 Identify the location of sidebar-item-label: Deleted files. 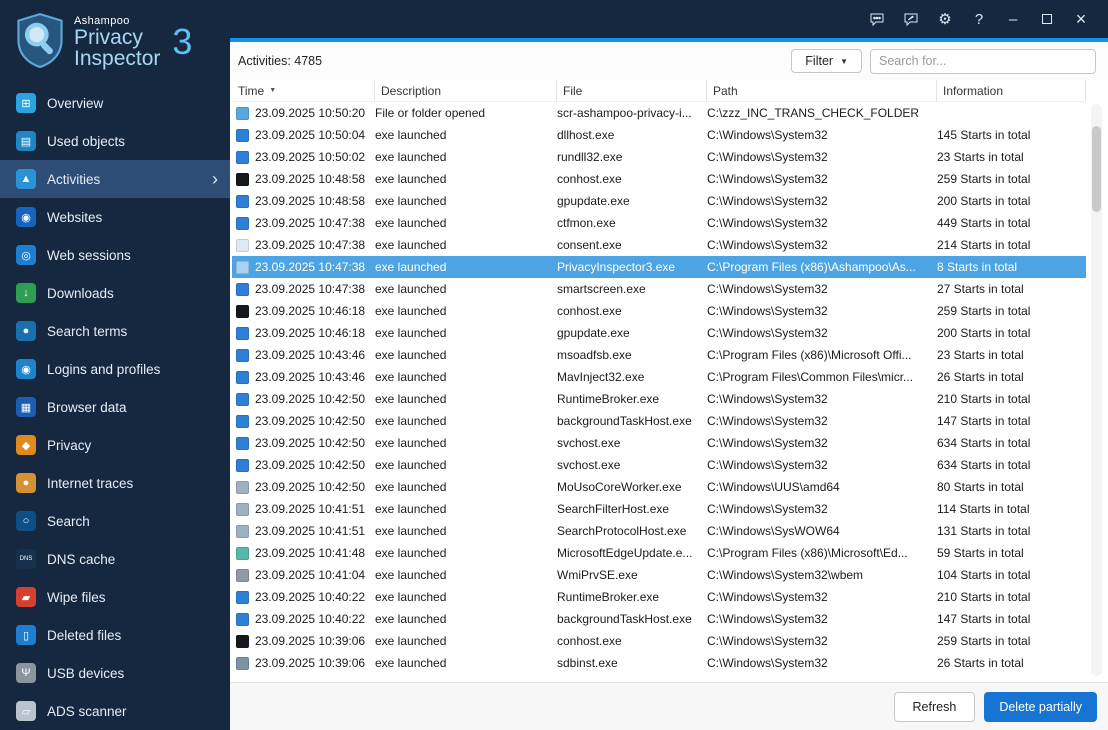
(84, 635).